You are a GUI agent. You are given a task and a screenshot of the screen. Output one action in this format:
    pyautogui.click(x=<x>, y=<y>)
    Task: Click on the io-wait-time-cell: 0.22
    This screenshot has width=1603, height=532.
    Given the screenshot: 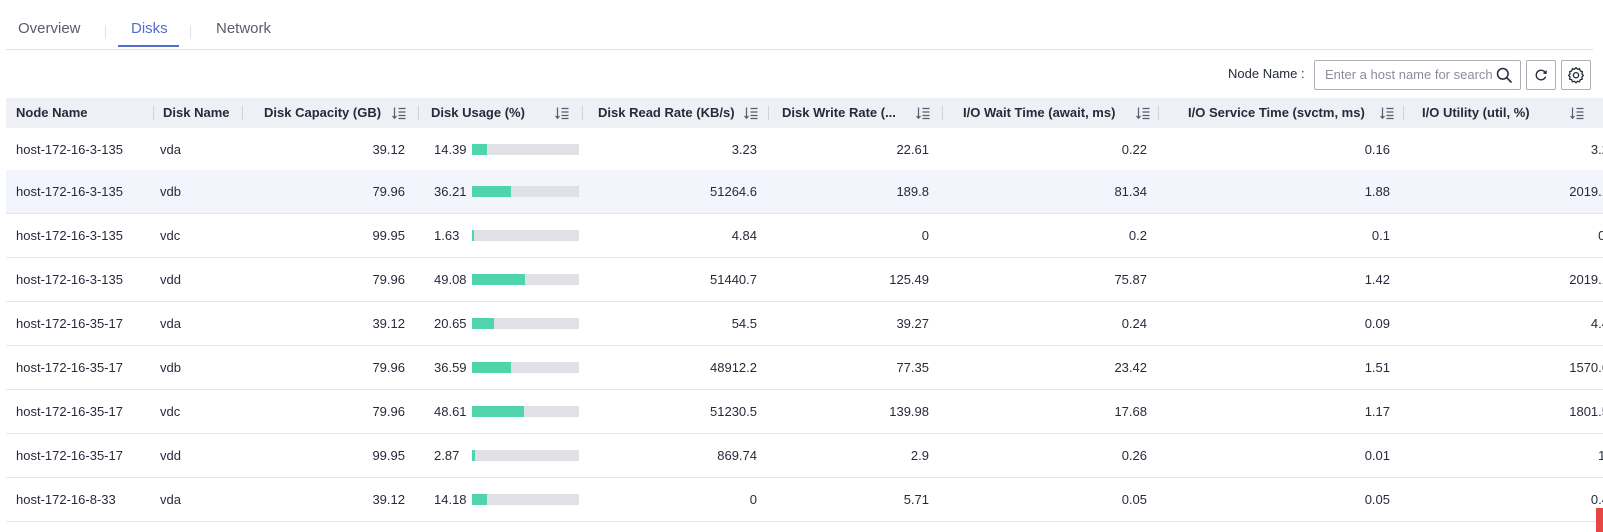 What is the action you would take?
    pyautogui.click(x=1134, y=149)
    